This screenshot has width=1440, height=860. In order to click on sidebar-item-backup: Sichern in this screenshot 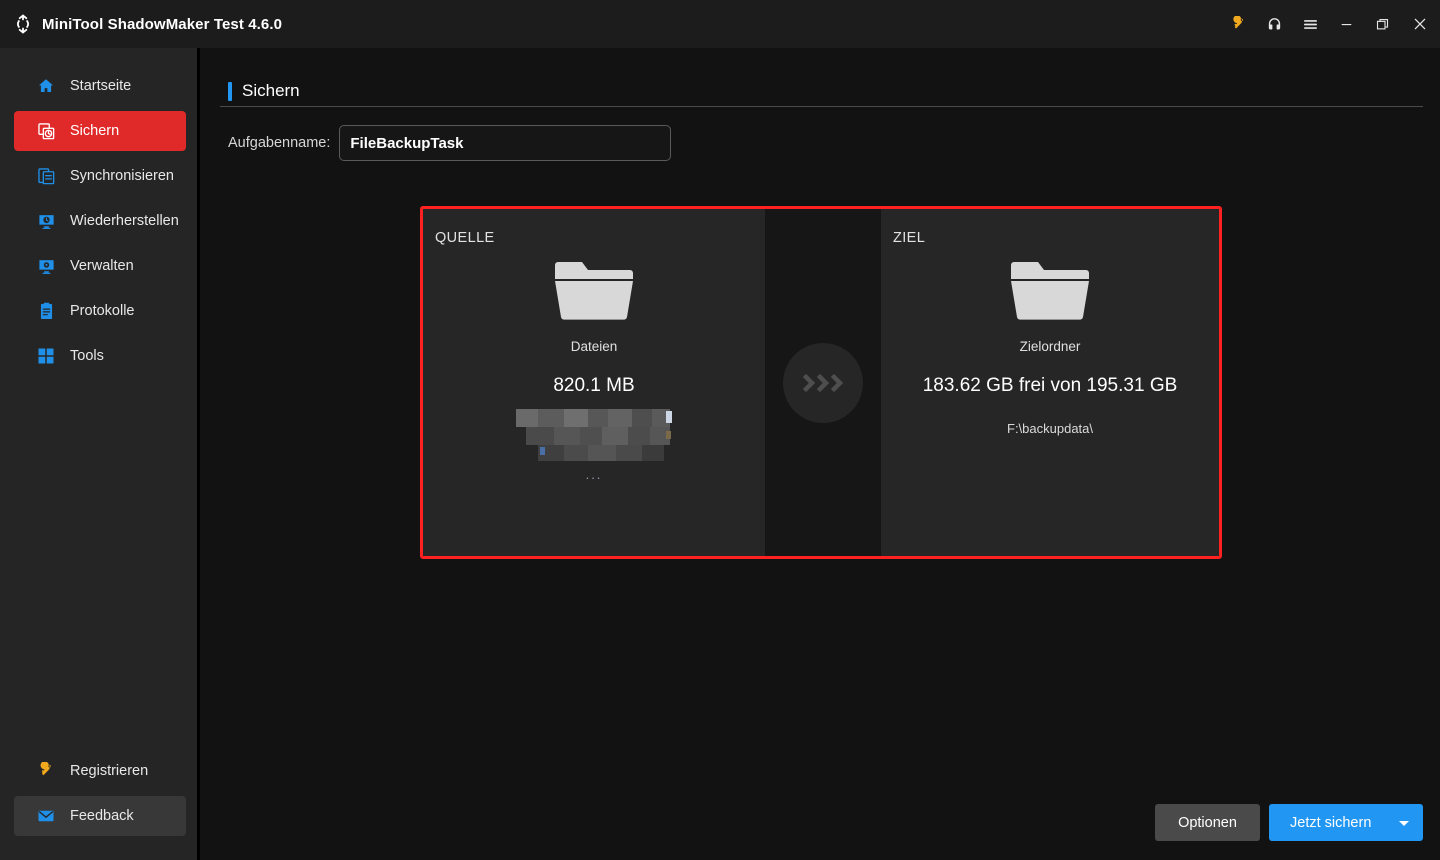, I will do `click(100, 131)`.